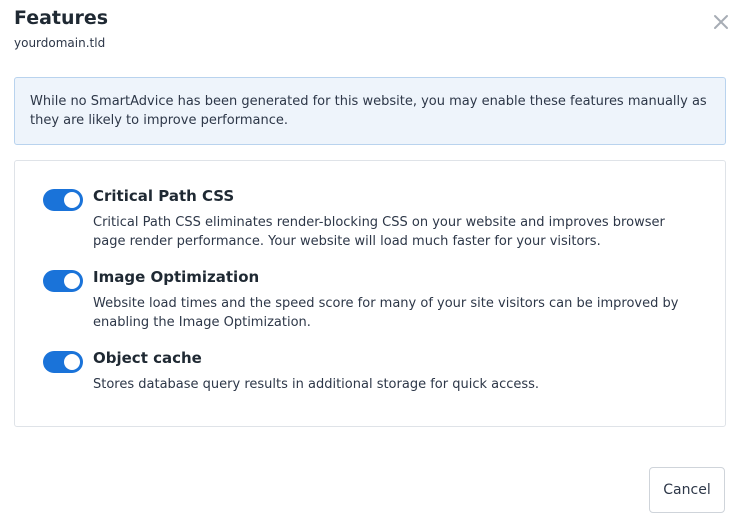 This screenshot has width=734, height=527. I want to click on image-optimization-toggle, so click(63, 281).